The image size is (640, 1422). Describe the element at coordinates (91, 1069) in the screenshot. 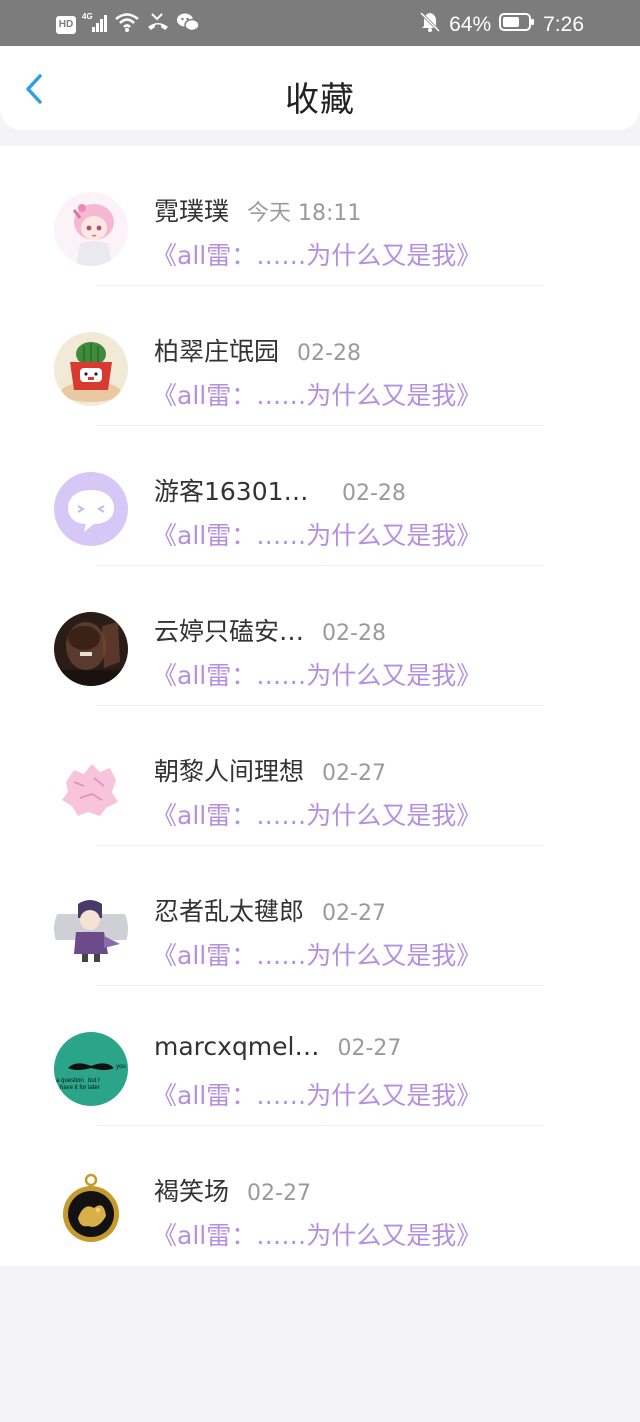

I see `avatar: a question but I have it for later you` at that location.